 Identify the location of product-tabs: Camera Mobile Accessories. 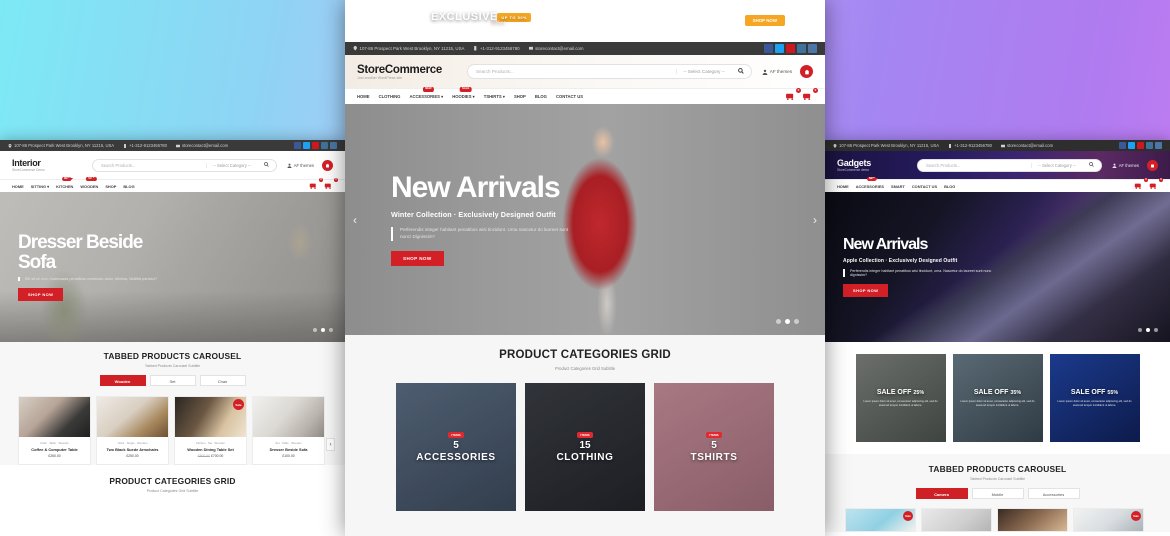
(997, 493).